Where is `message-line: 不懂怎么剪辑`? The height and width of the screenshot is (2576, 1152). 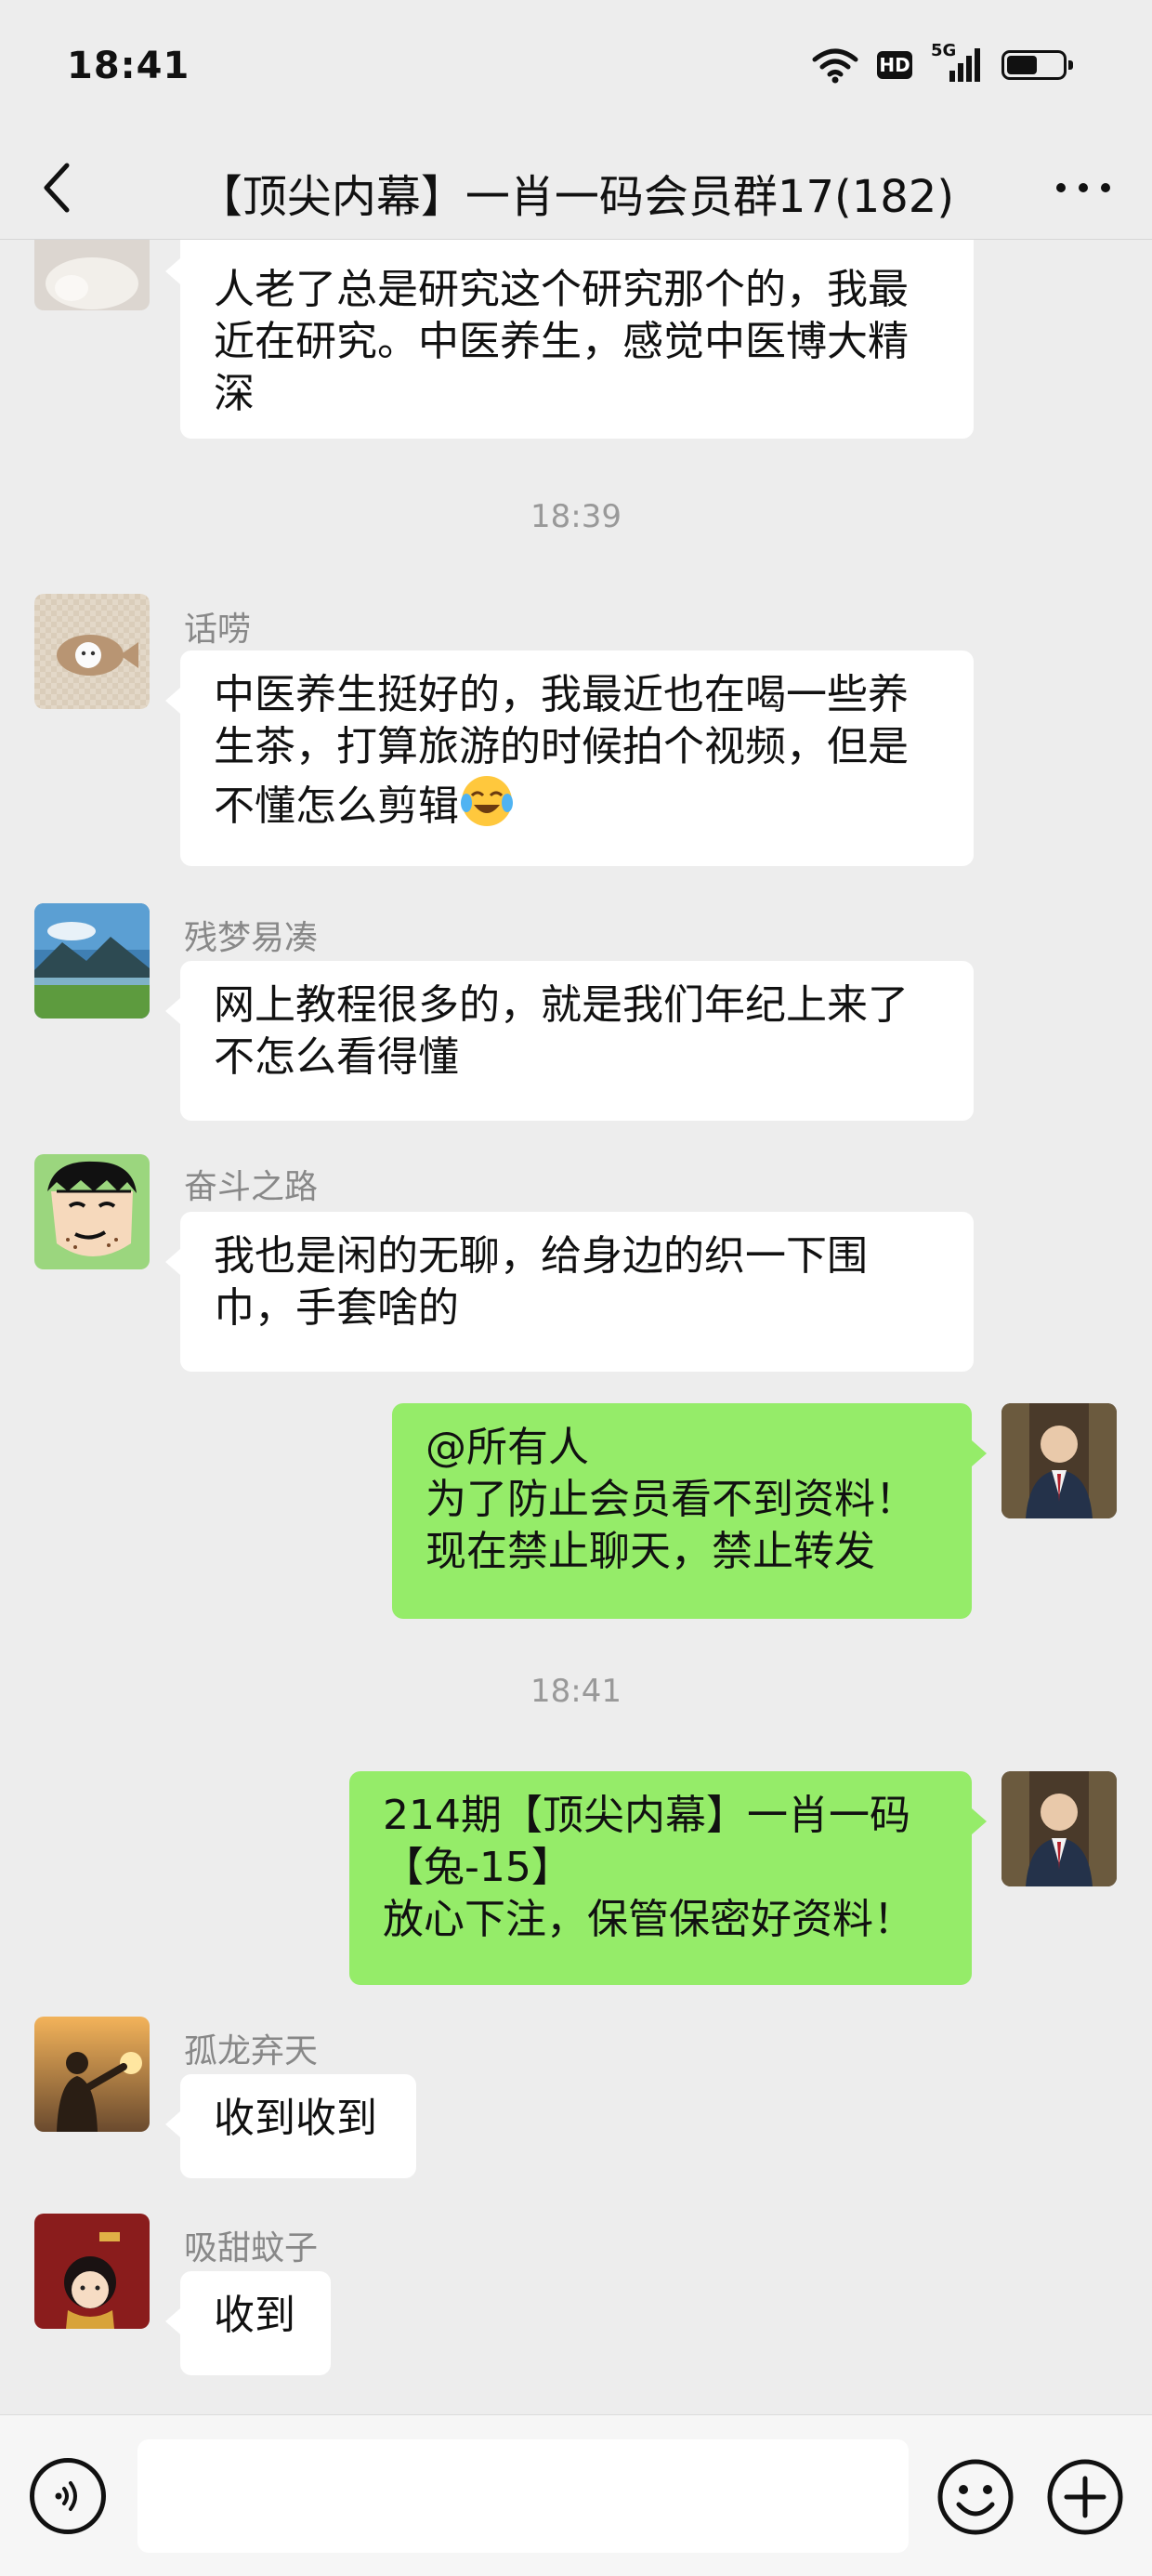
message-line: 不懂怎么剪辑 is located at coordinates (577, 803).